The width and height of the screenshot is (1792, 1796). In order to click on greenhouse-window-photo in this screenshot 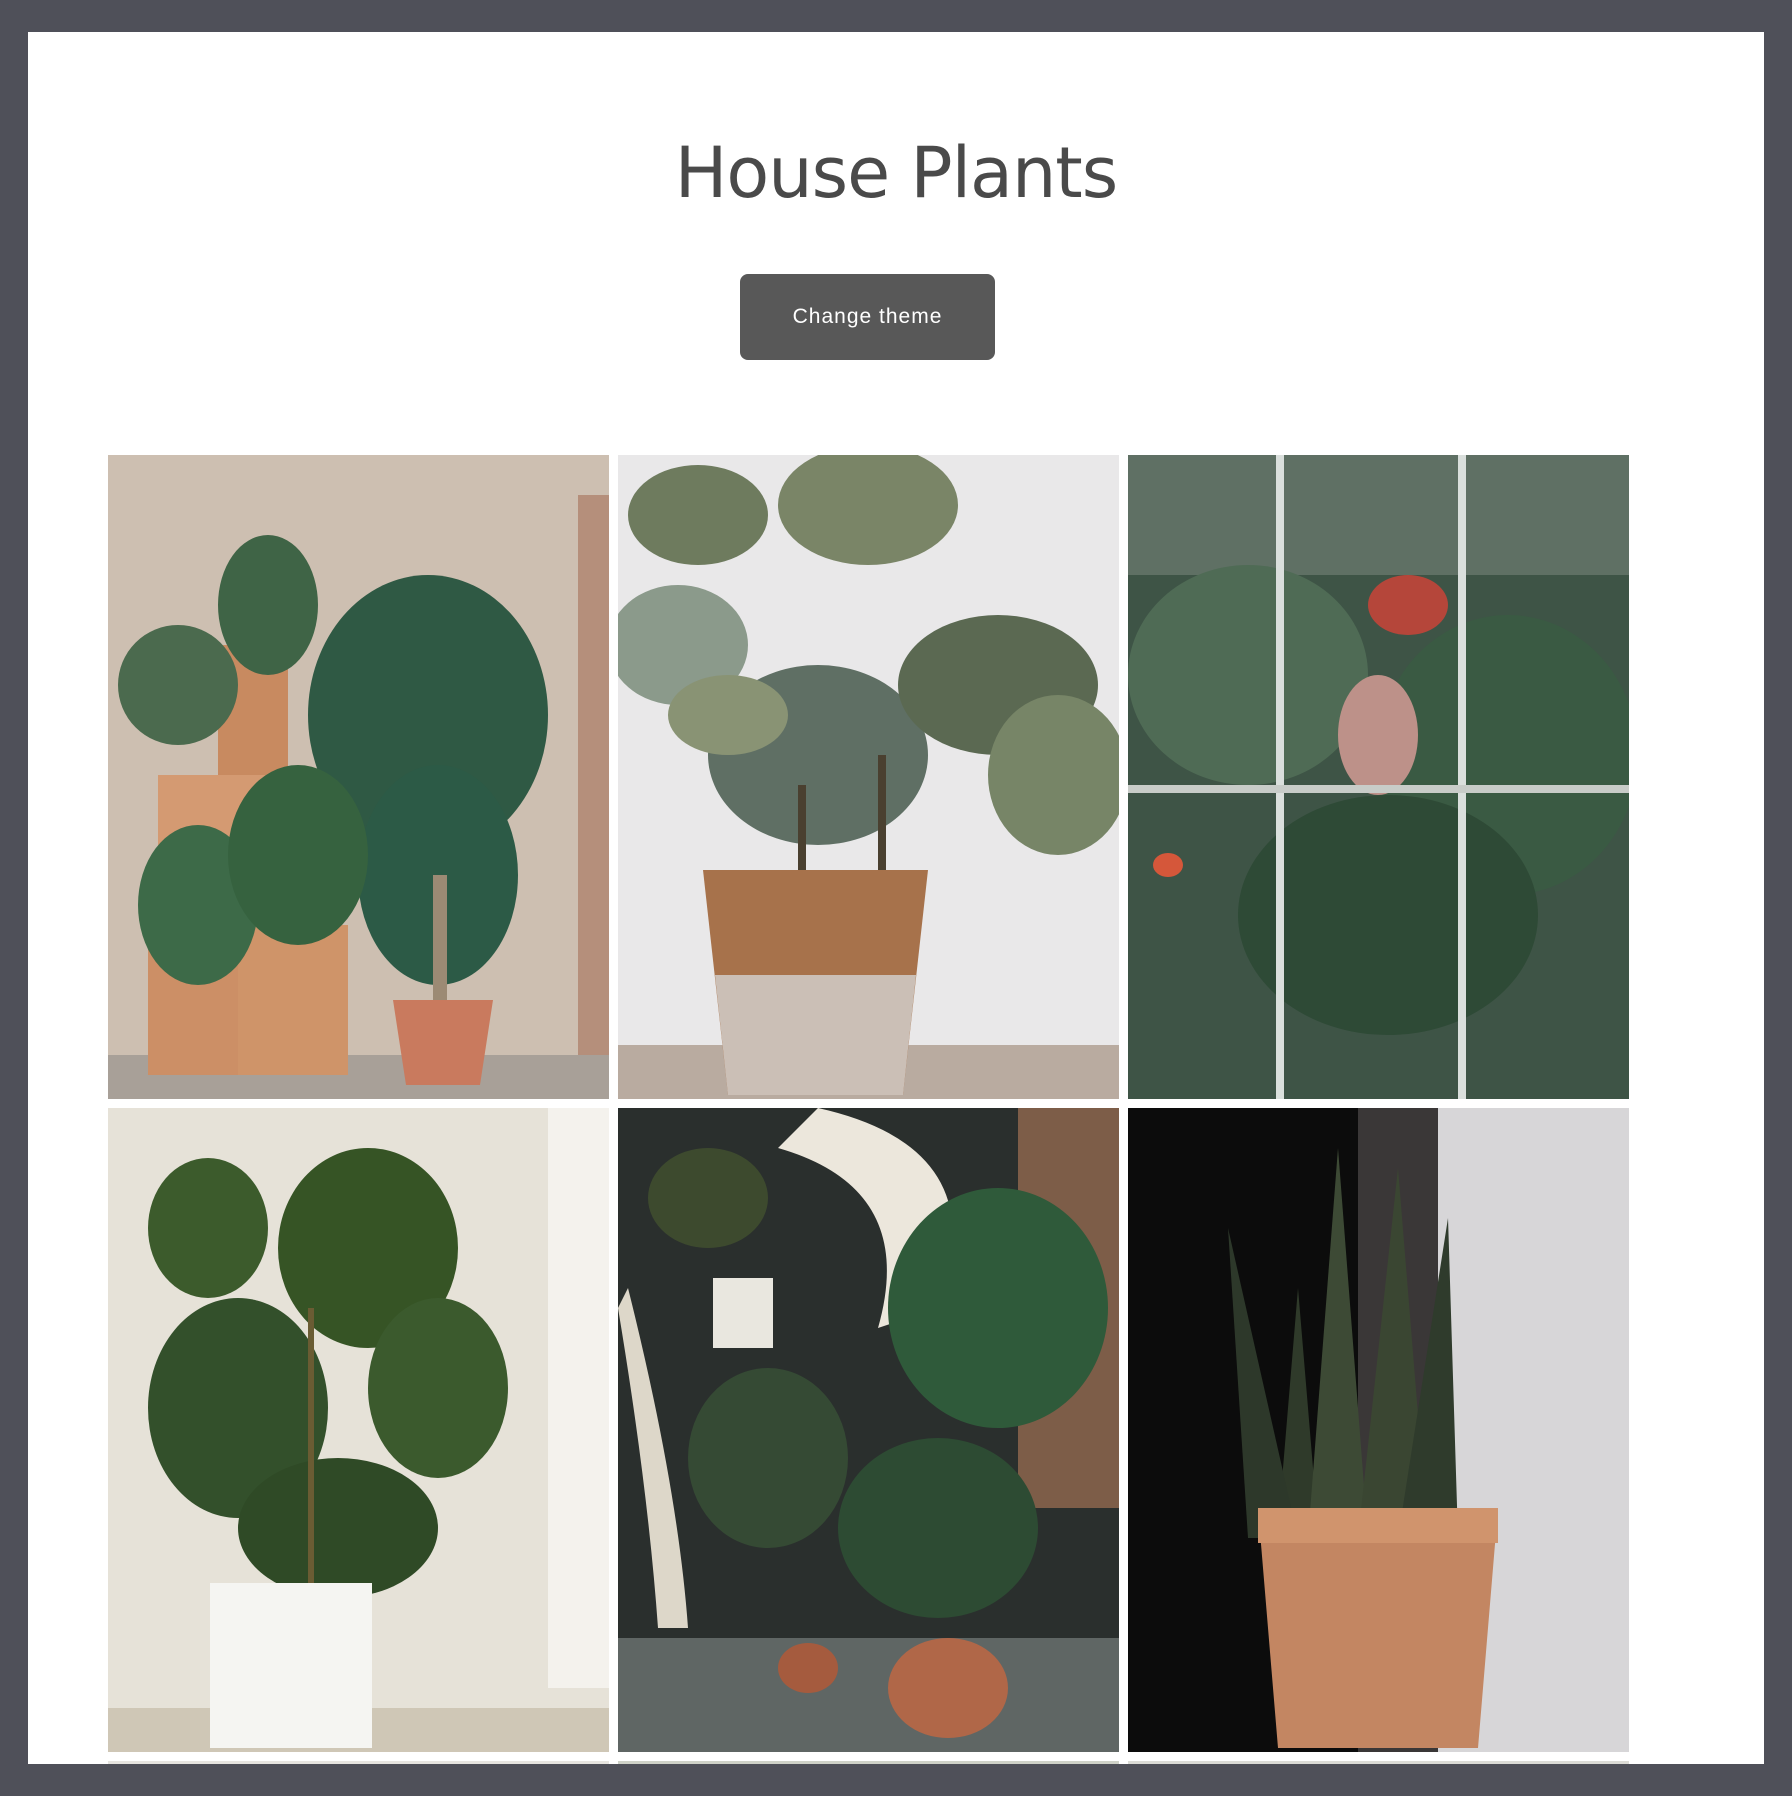, I will do `click(1378, 777)`.